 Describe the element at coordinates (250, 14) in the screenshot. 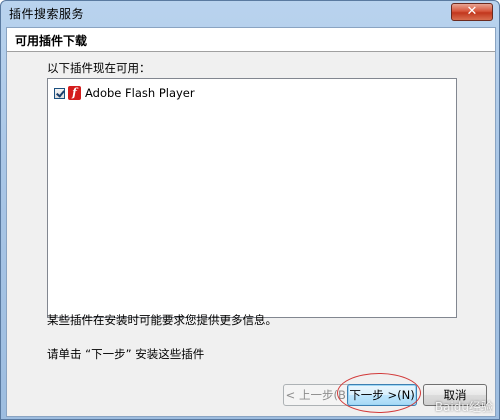

I see `title-bar: 插件搜索服务 ✕` at that location.